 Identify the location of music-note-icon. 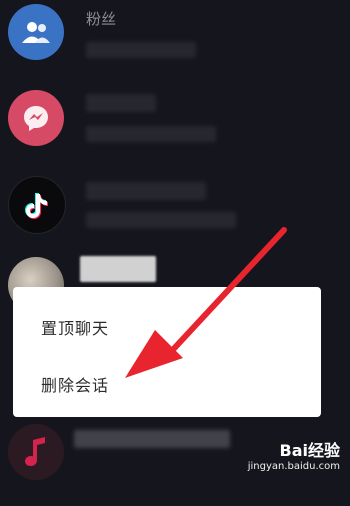
(35, 451).